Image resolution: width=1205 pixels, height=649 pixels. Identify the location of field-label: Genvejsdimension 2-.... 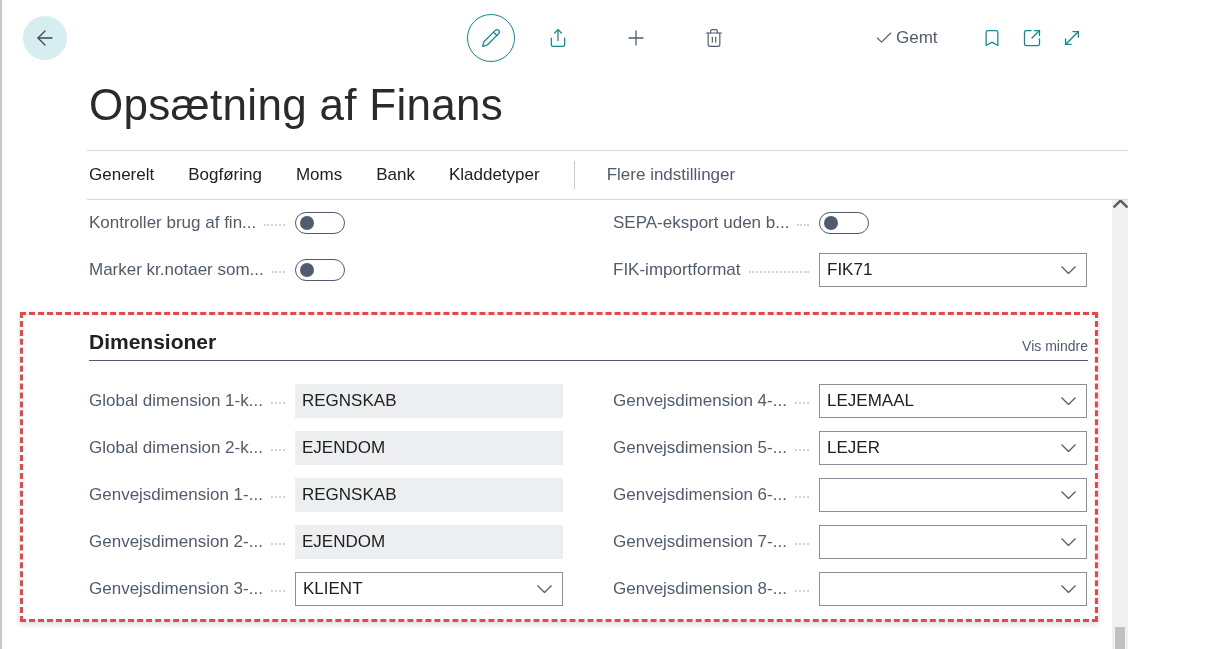
(176, 542).